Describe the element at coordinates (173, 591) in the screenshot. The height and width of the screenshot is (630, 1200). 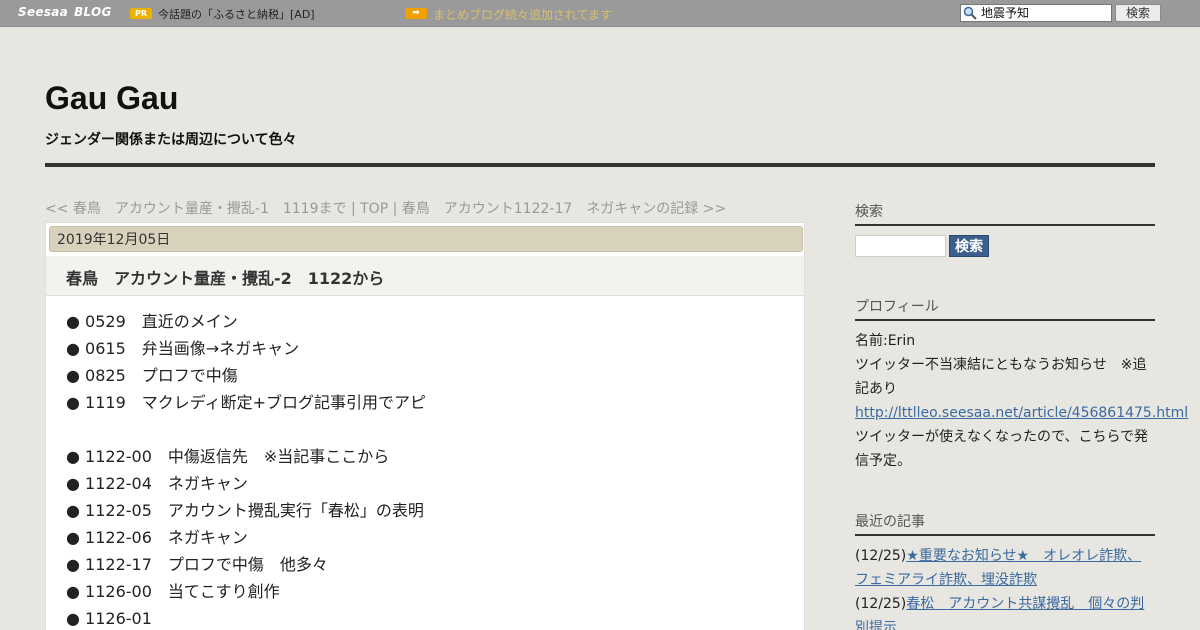
I see `list-item: ● 1126-00 当てこすり創作` at that location.